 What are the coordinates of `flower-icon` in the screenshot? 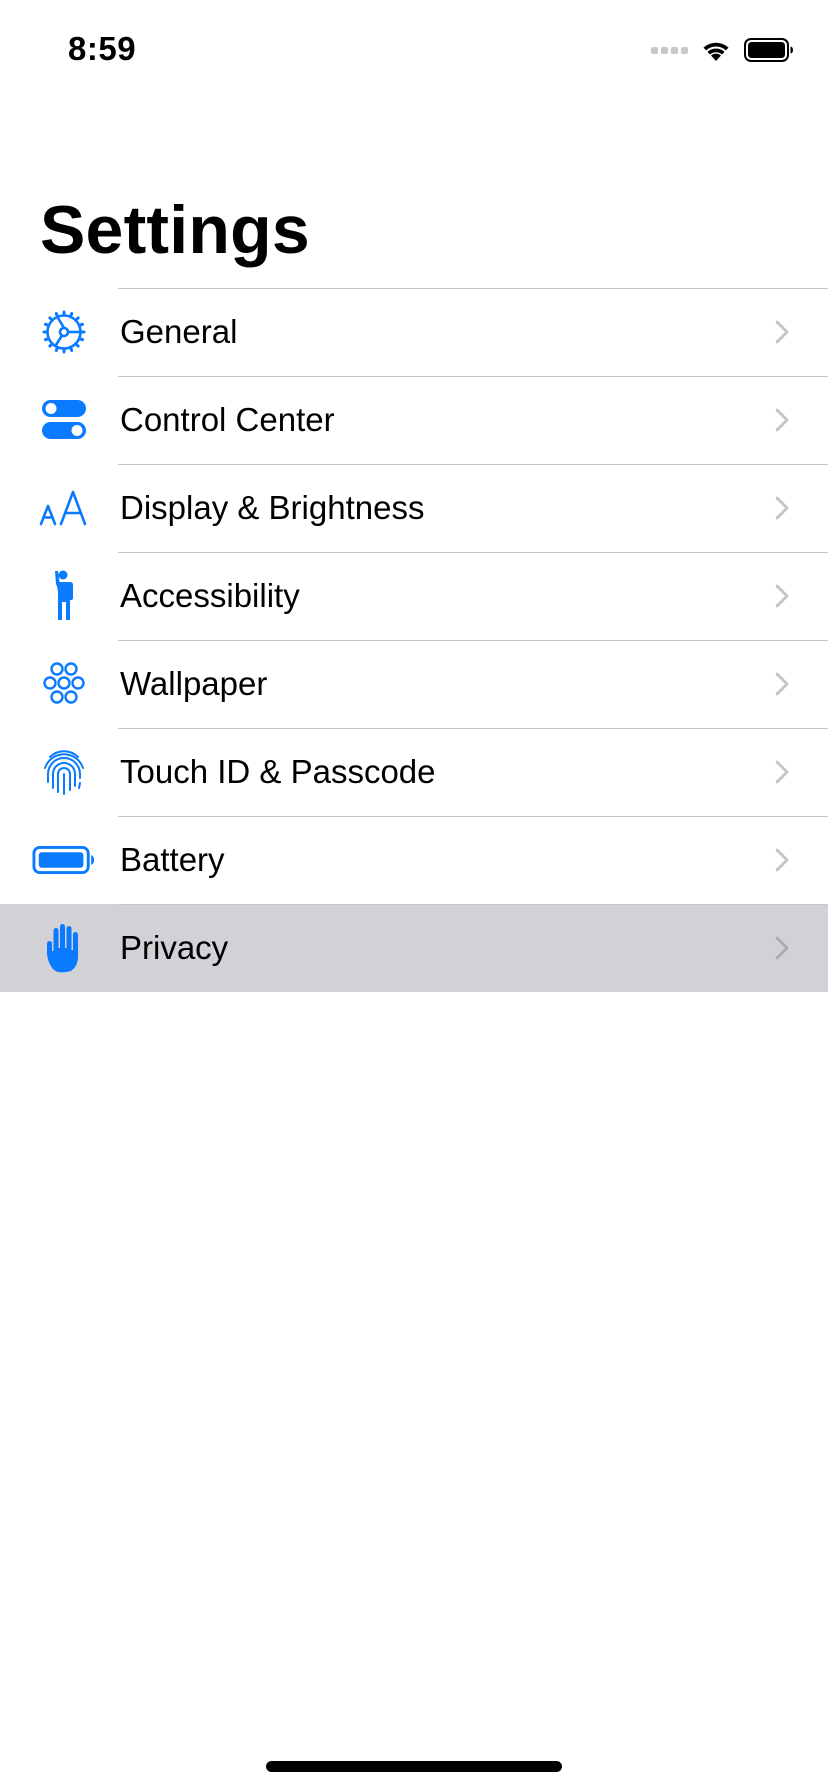 It's located at (64, 684).